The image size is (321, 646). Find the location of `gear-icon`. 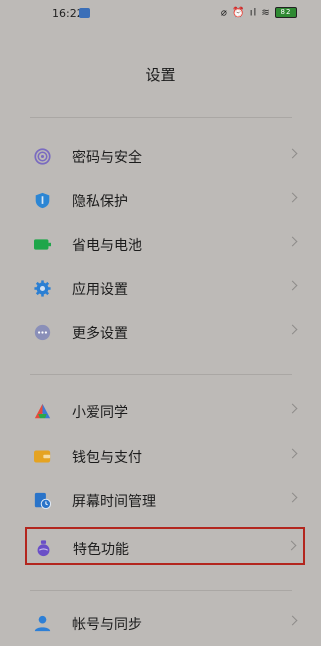

gear-icon is located at coordinates (42, 288).